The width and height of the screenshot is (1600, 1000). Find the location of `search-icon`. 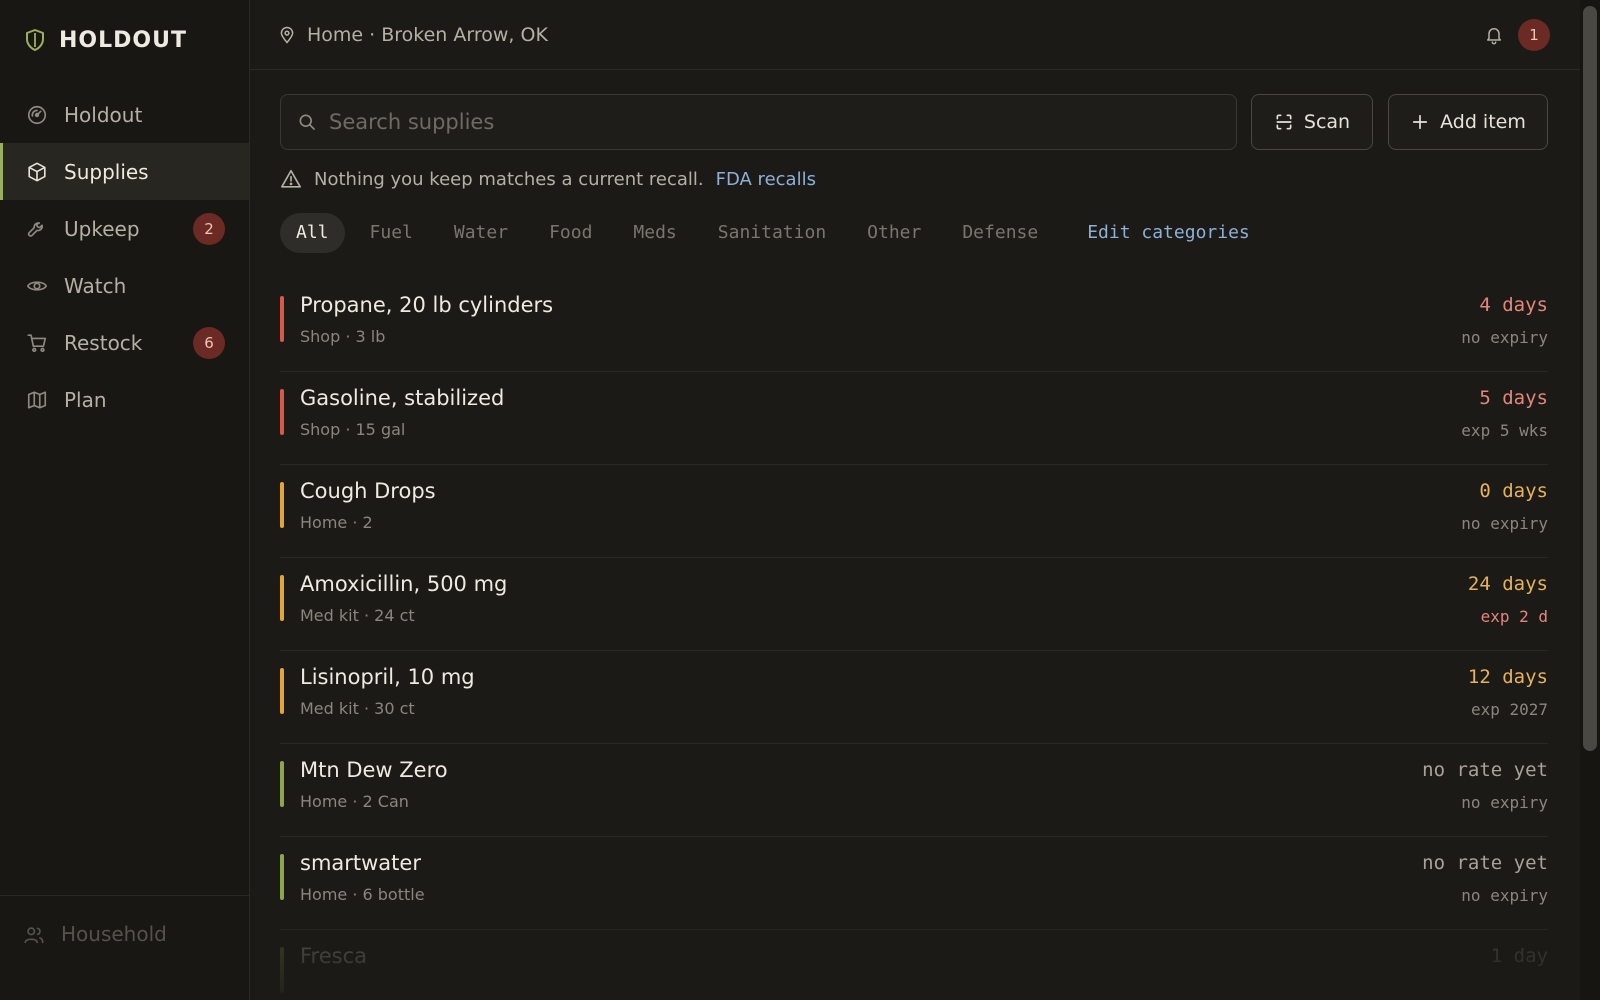

search-icon is located at coordinates (307, 122).